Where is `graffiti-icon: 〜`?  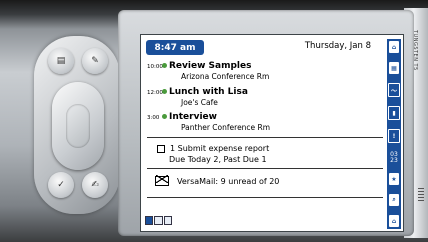
graffiti-icon: 〜 is located at coordinates (394, 90).